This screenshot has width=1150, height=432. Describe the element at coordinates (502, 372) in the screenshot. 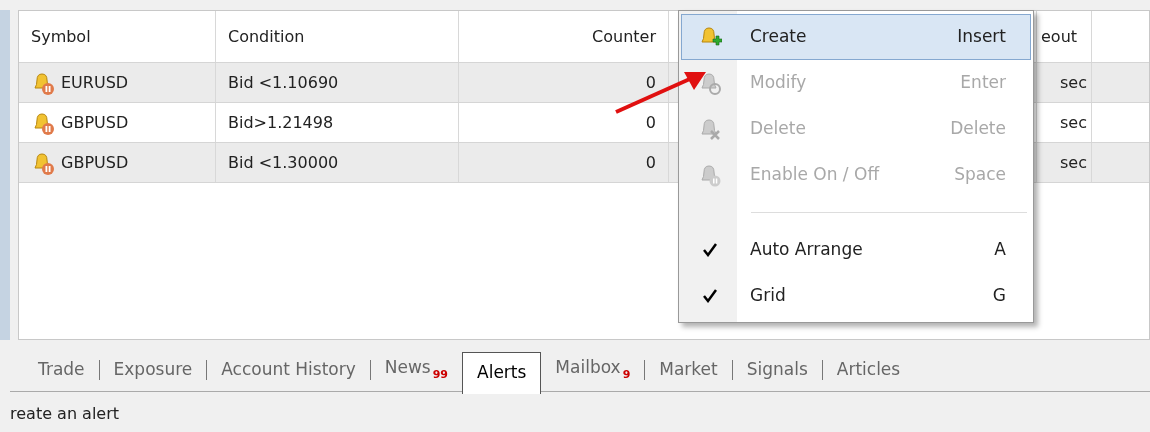

I see `tab: Alerts` at that location.